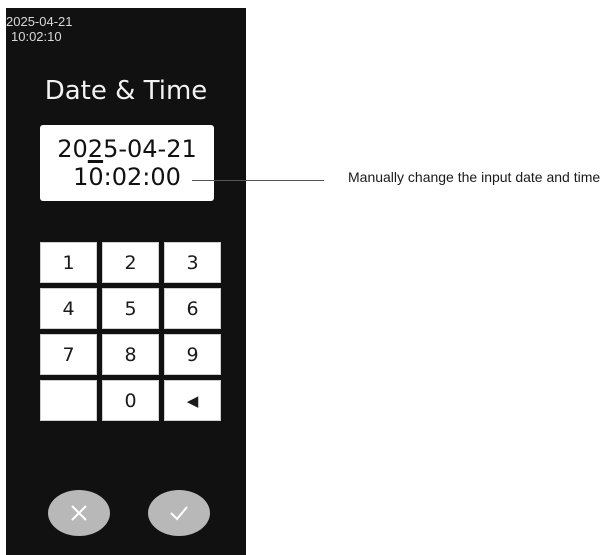 The width and height of the screenshot is (615, 555). What do you see at coordinates (192, 308) in the screenshot?
I see `key-6: 6` at bounding box center [192, 308].